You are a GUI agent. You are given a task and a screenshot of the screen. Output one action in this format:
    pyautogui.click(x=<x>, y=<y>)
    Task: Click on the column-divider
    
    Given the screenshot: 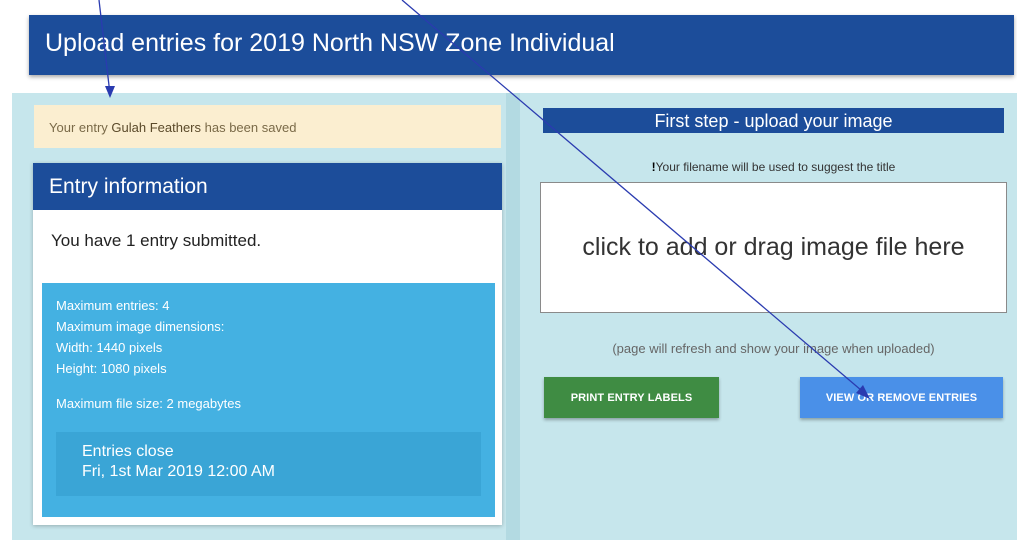 What is the action you would take?
    pyautogui.click(x=513, y=316)
    